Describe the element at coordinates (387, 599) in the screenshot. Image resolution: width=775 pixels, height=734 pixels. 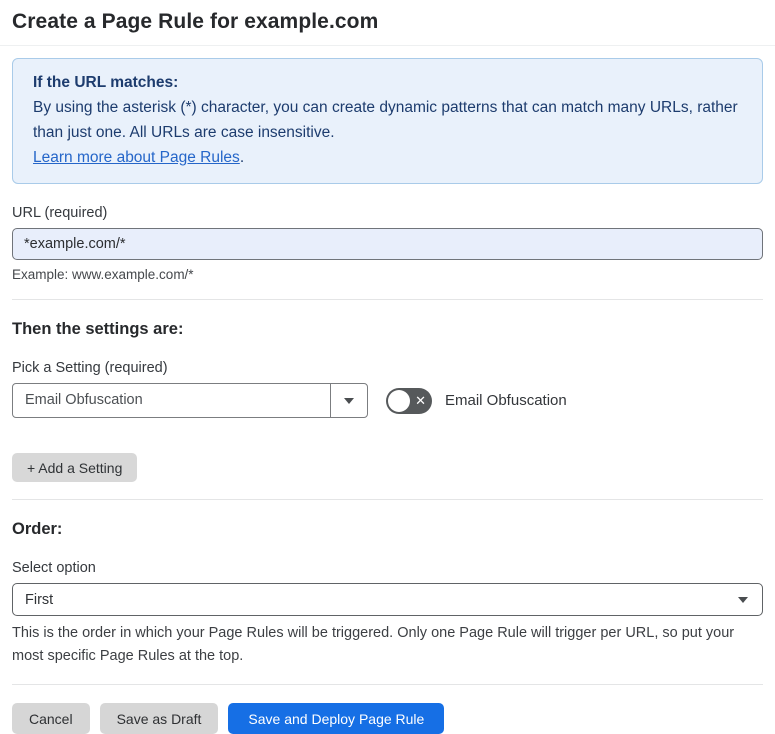
I see `order-select: First` at that location.